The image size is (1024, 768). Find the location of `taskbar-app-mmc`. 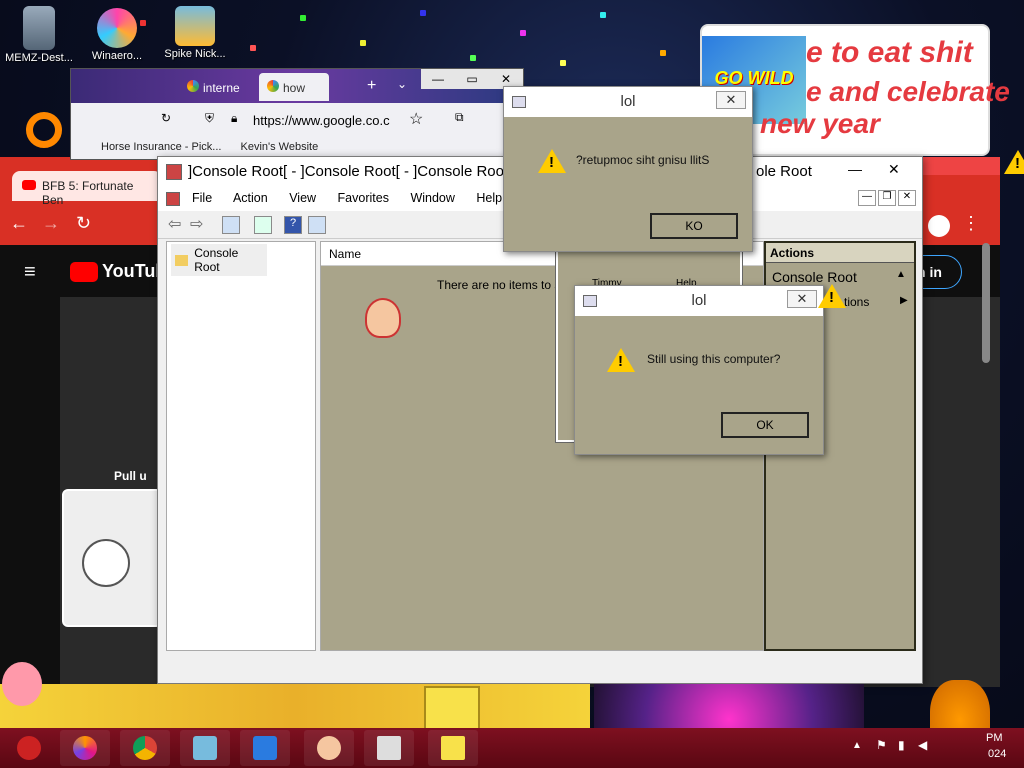

taskbar-app-mmc is located at coordinates (389, 748).